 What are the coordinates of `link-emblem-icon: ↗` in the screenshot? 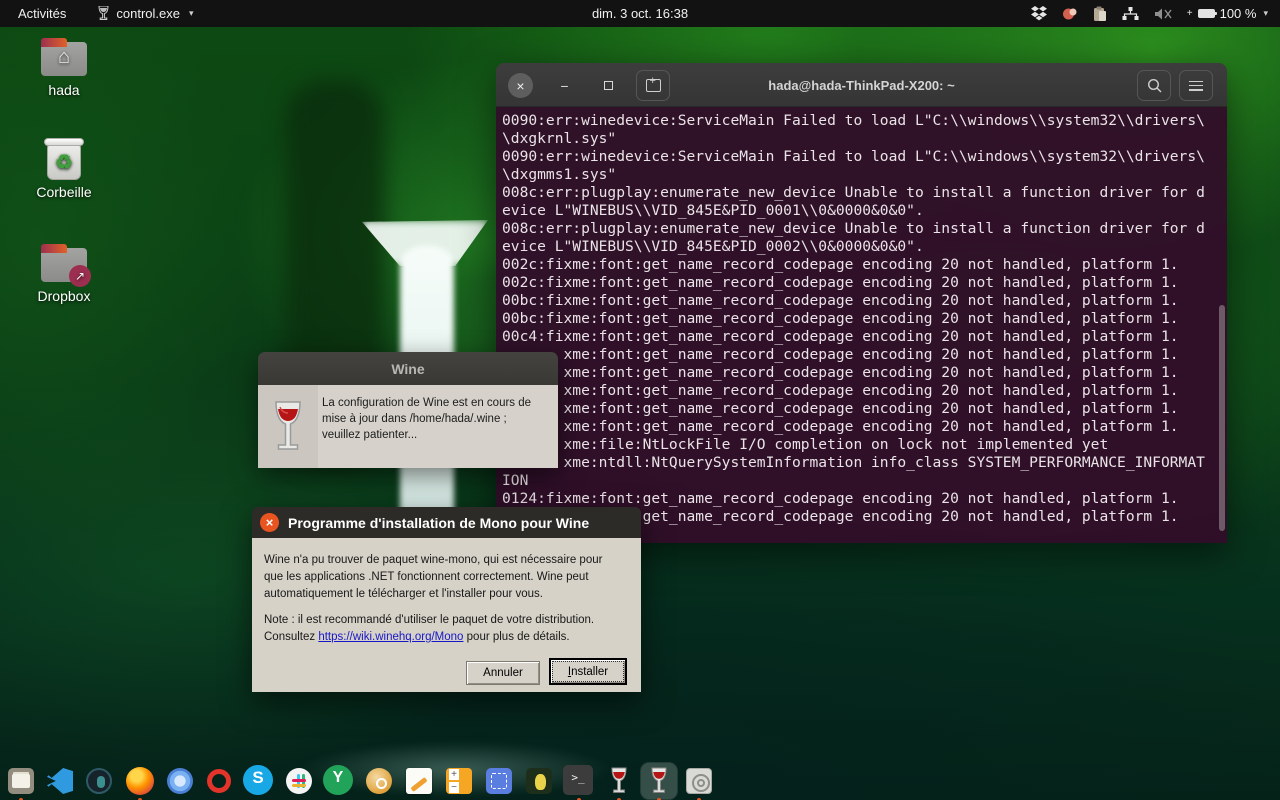 It's located at (80, 276).